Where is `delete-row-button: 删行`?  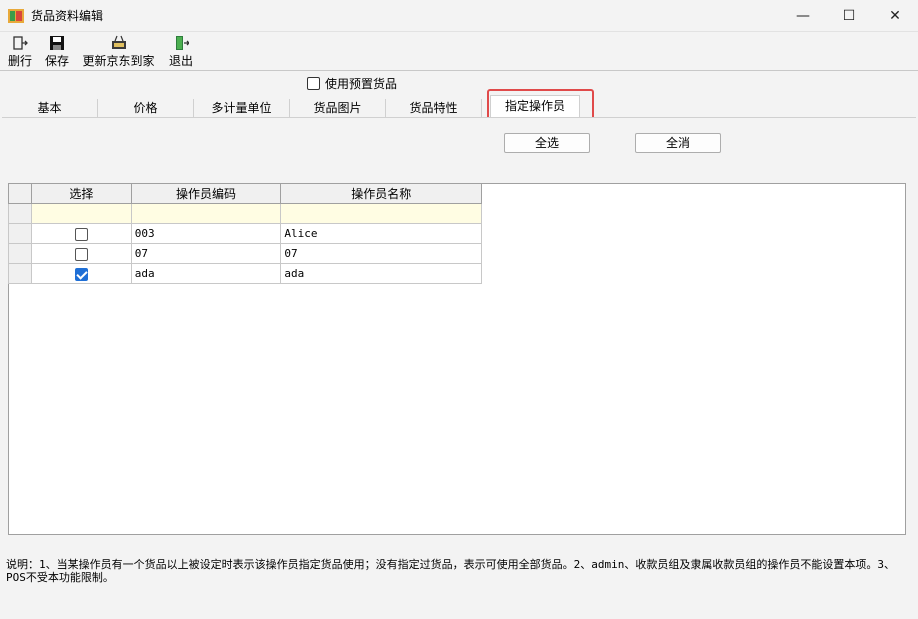
delete-row-button: 删行 is located at coordinates (20, 52).